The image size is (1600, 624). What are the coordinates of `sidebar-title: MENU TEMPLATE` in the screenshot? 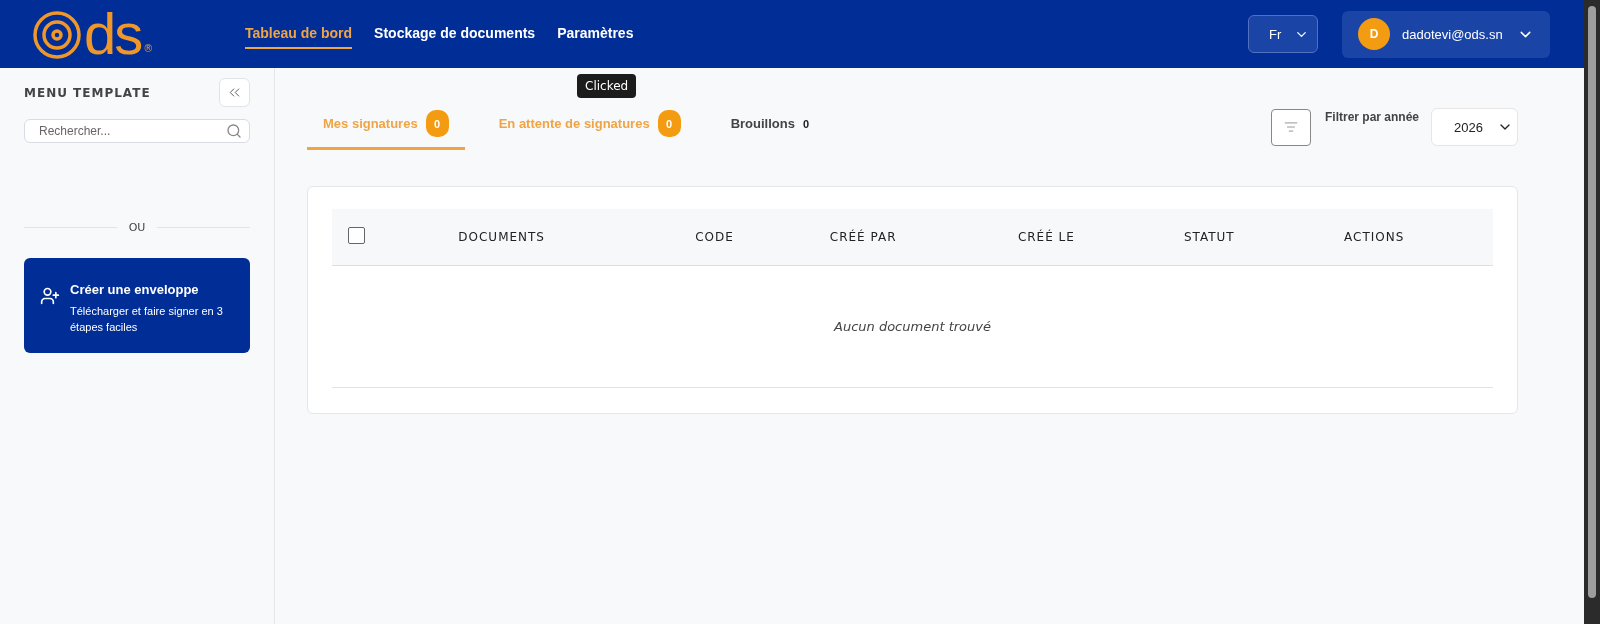 It's located at (87, 92).